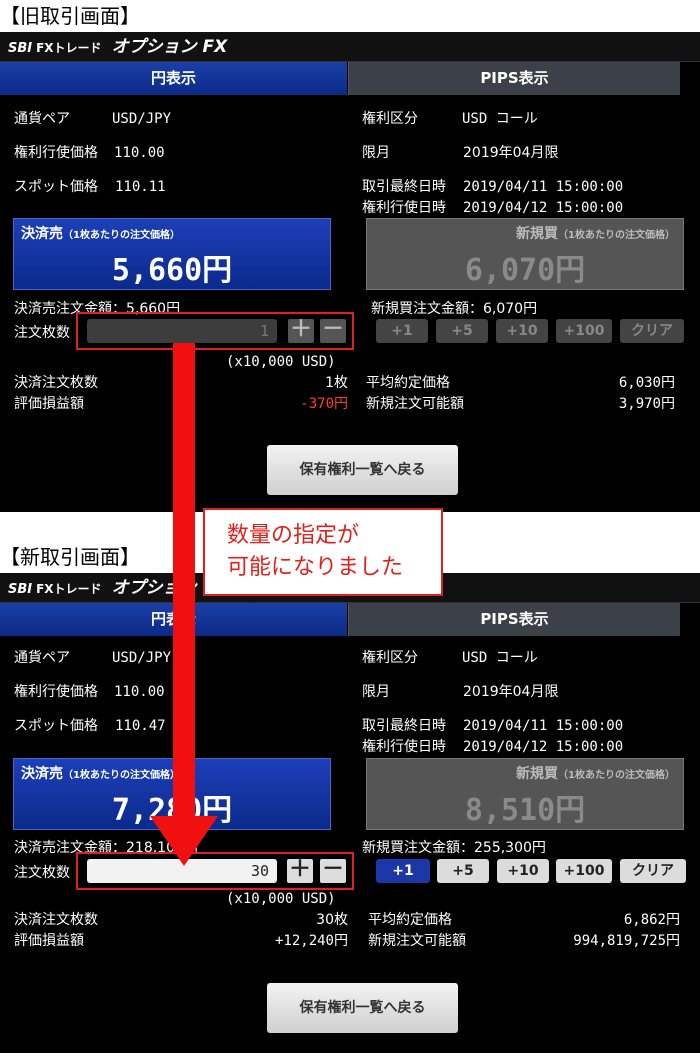  Describe the element at coordinates (626, 941) in the screenshot. I see `avail-value: 994,819,725円` at that location.